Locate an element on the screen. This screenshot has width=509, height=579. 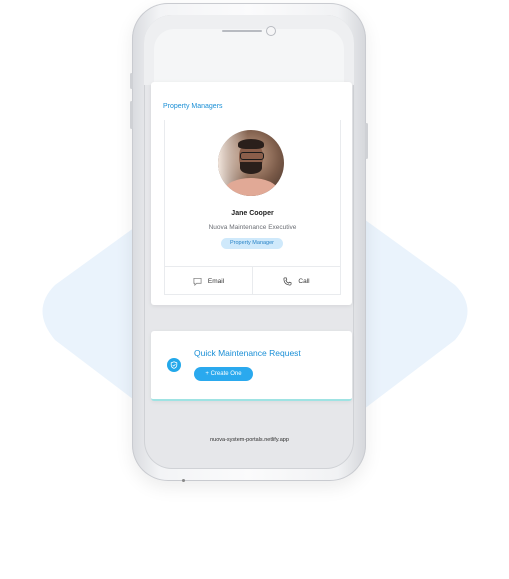
phone-icon is located at coordinates (287, 281).